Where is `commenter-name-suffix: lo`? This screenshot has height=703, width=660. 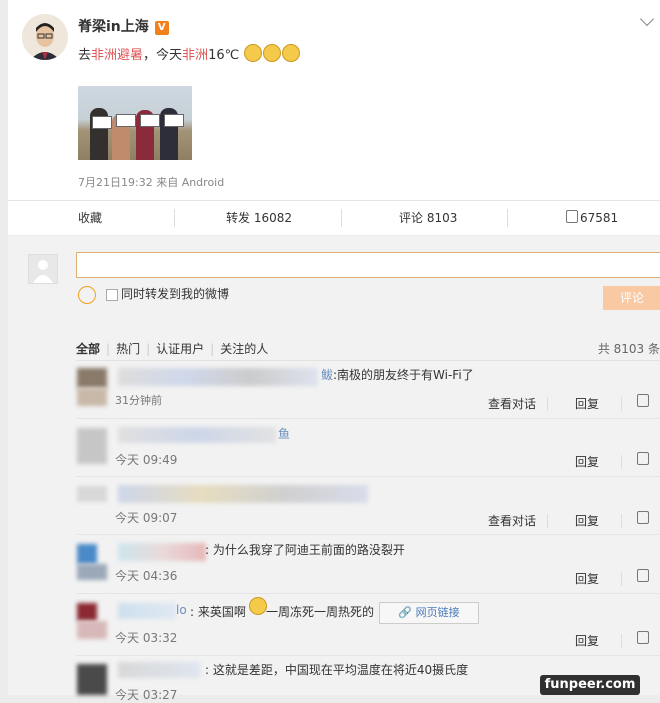
commenter-name-suffix: lo is located at coordinates (181, 610).